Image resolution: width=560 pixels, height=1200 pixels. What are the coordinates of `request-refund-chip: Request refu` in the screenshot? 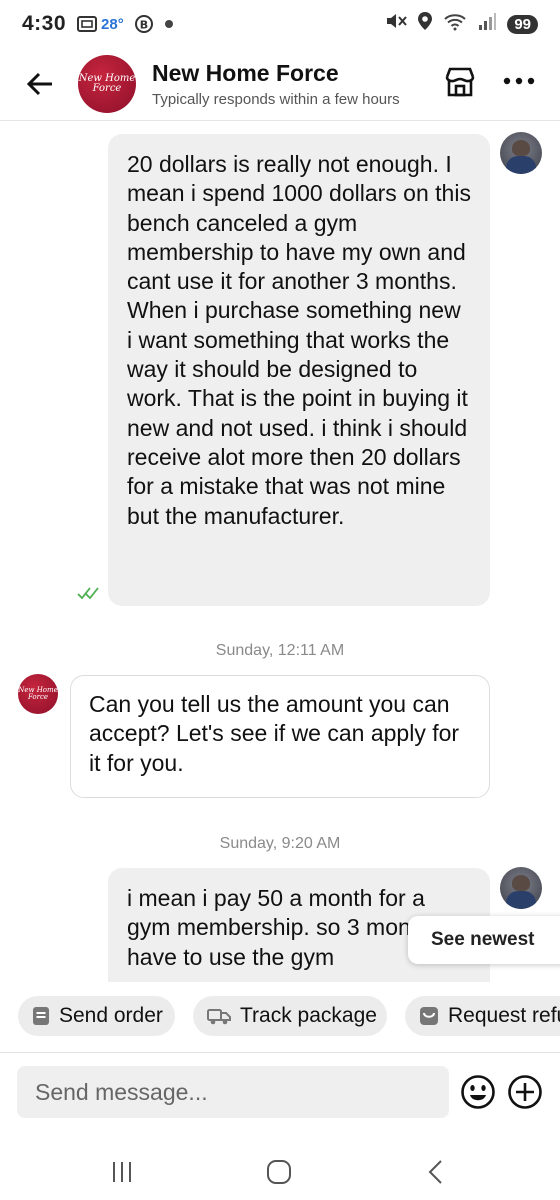 It's located at (482, 1016).